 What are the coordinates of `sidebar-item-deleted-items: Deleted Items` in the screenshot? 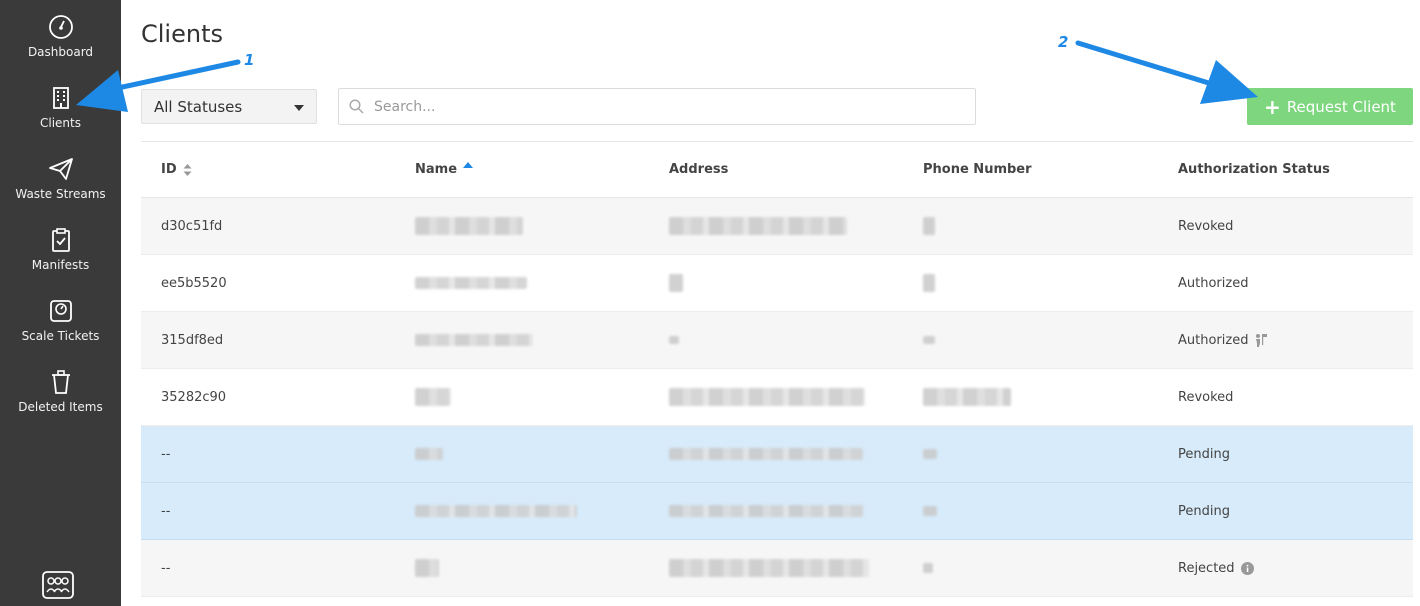 It's located at (60, 390).